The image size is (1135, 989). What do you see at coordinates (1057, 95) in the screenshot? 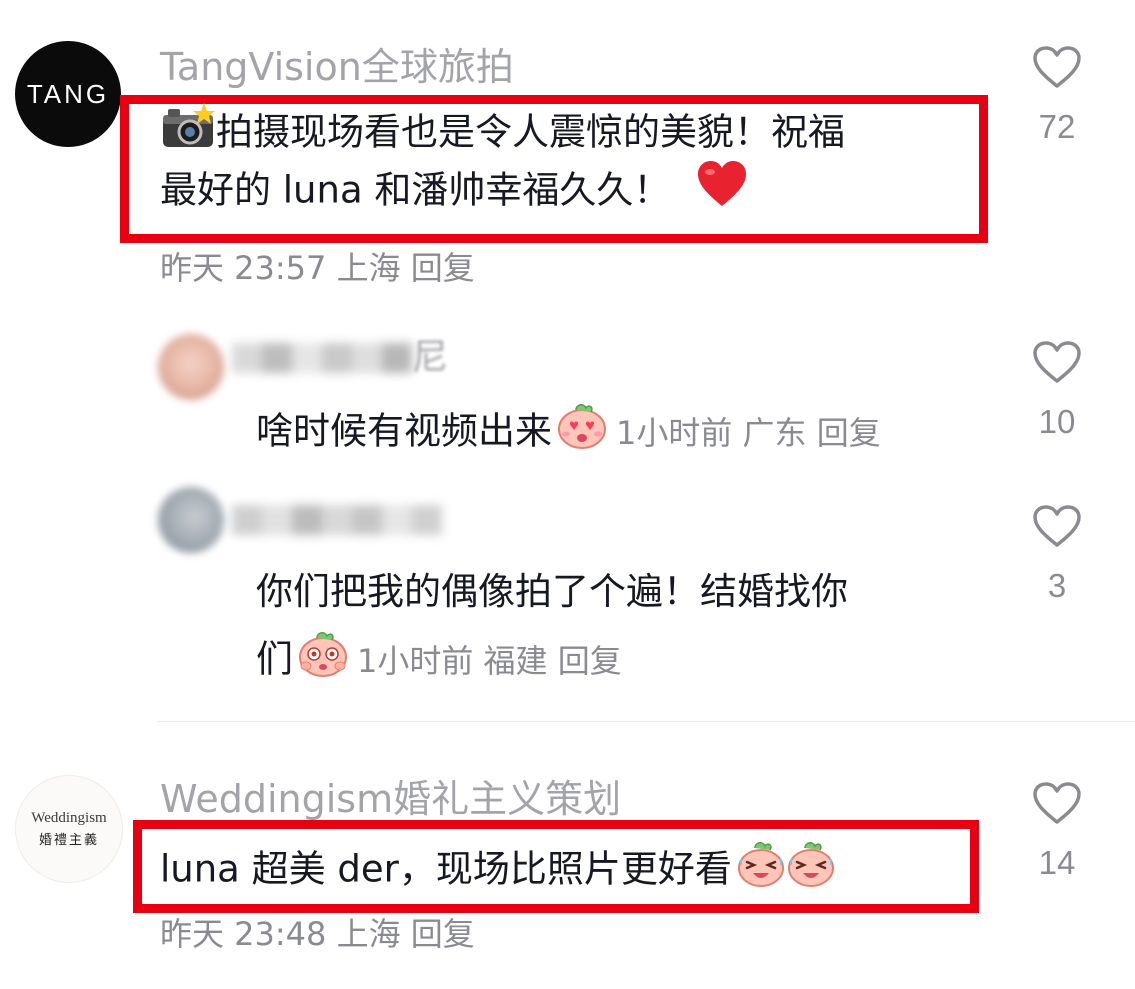
I see `like-group: 72` at bounding box center [1057, 95].